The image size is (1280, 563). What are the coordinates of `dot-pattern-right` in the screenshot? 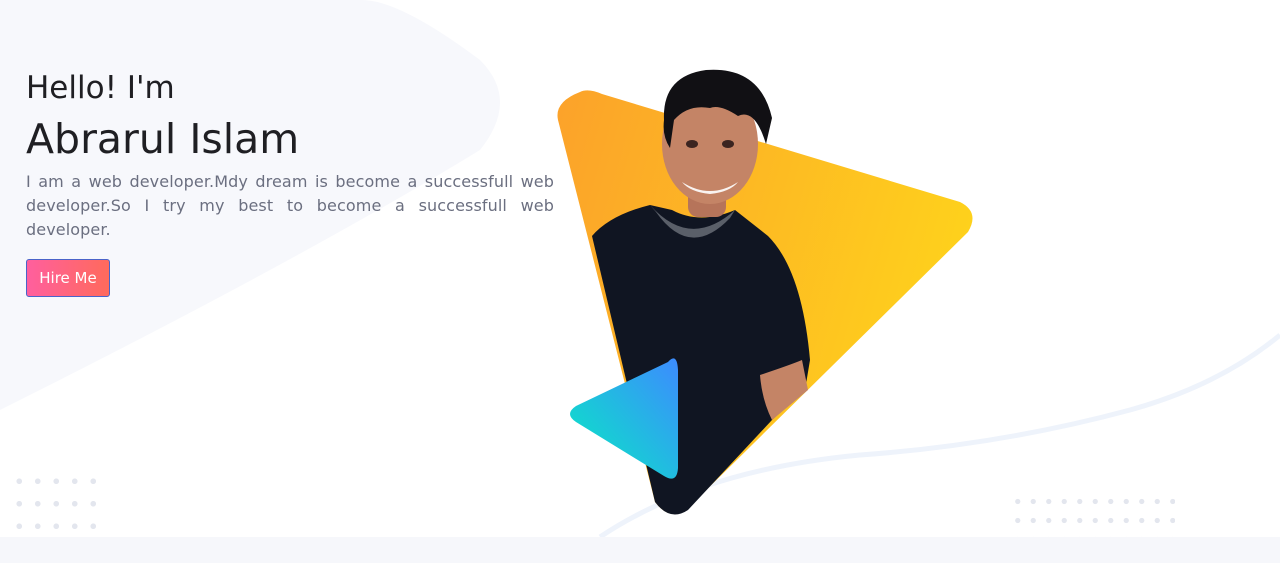 It's located at (1092, 514).